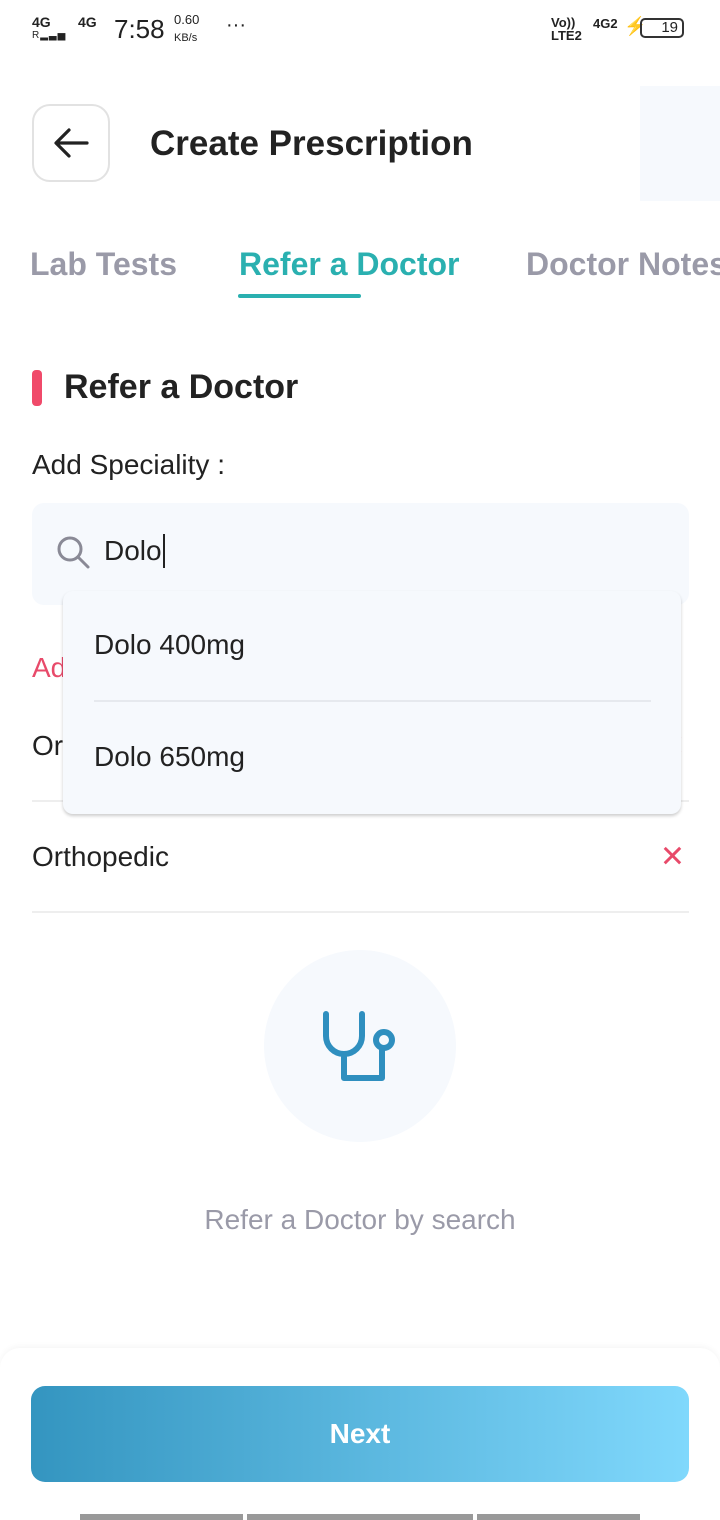 Image resolution: width=720 pixels, height=1520 pixels. I want to click on section-accent, so click(37, 388).